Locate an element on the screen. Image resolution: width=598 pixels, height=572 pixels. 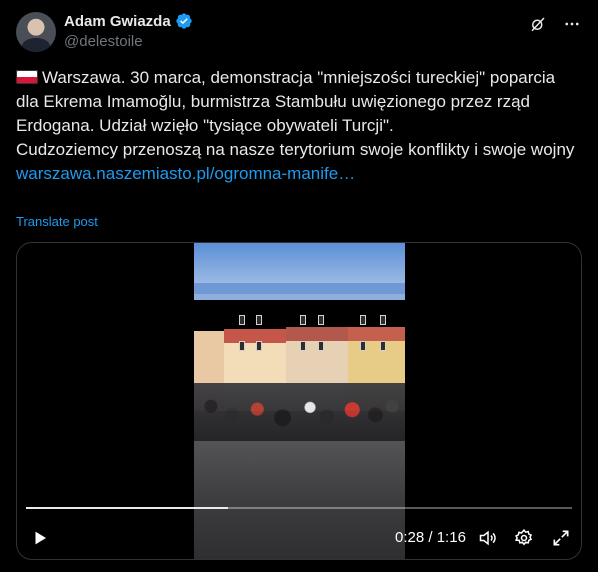
video-progress-bar is located at coordinates (299, 508).